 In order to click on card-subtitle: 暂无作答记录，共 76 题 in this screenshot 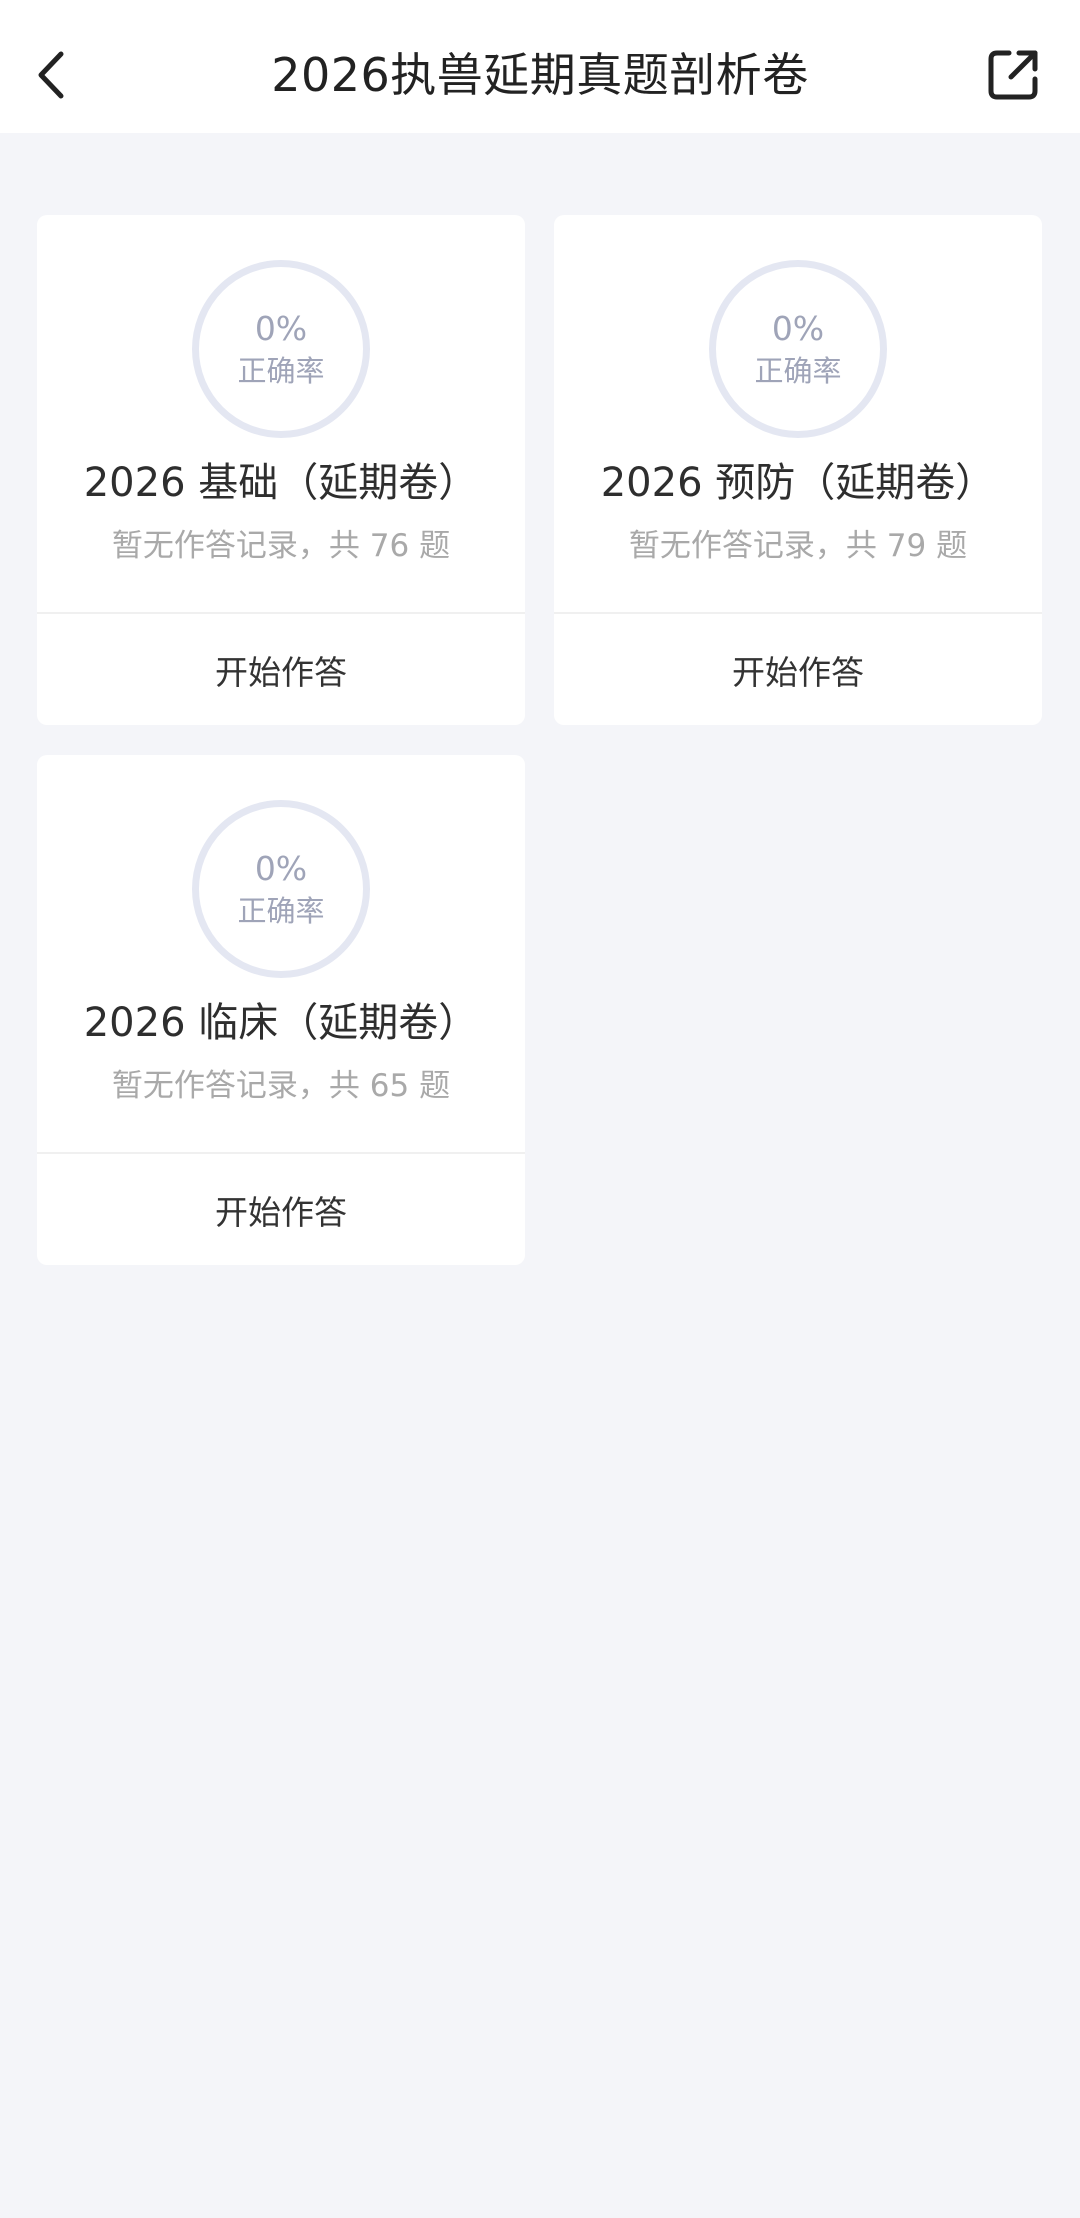, I will do `click(281, 546)`.